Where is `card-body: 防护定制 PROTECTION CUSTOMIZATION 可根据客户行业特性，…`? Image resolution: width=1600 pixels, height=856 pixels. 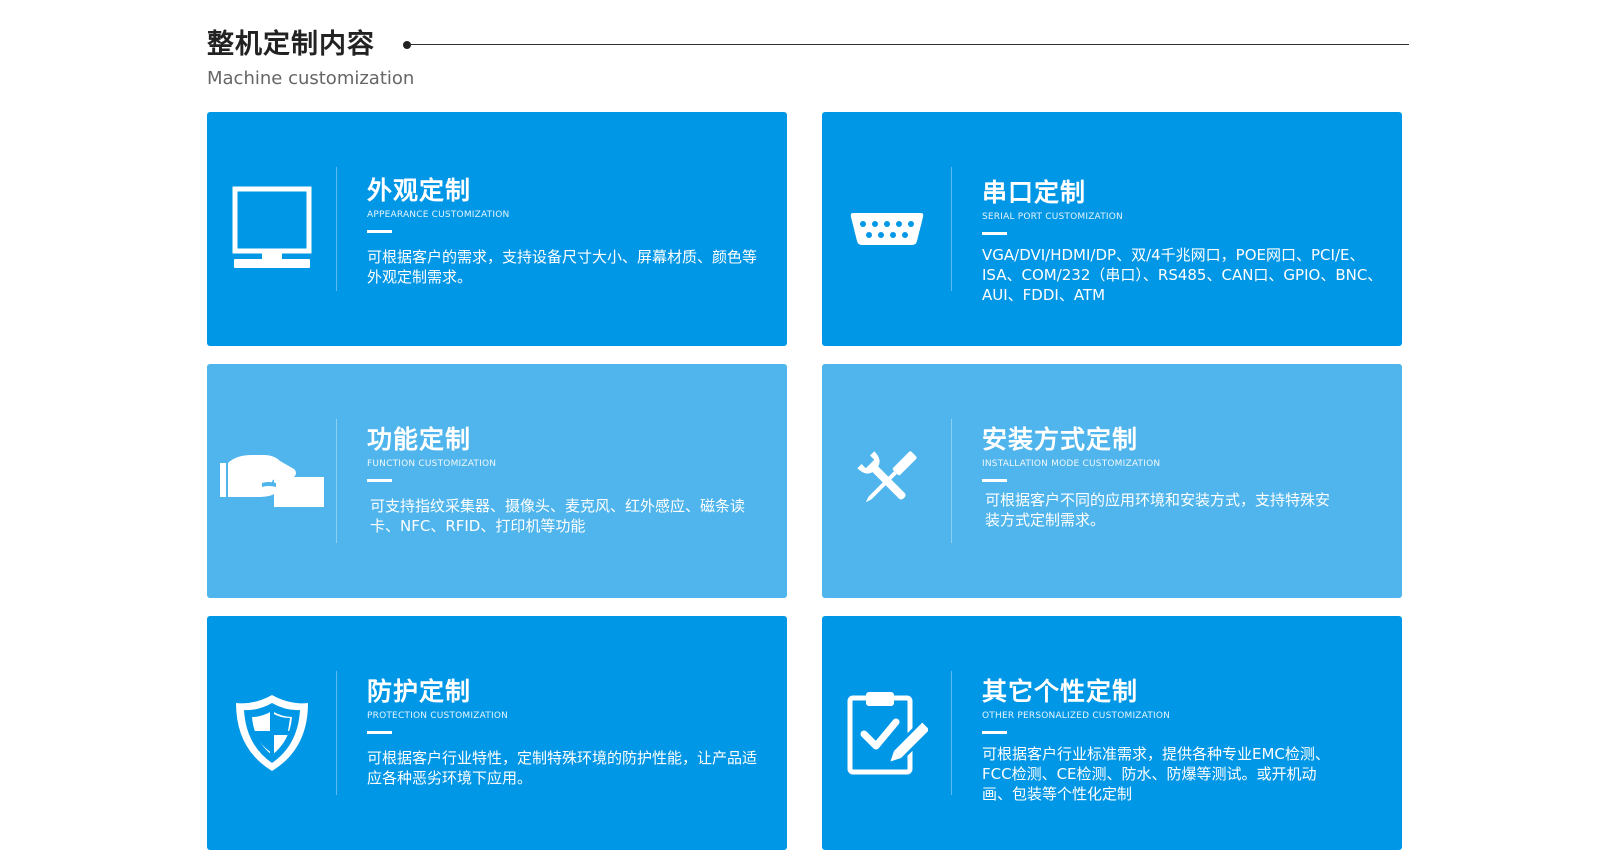
card-body: 防护定制 PROTECTION CUSTOMIZATION 可根据客户行业特性，… is located at coordinates (567, 732).